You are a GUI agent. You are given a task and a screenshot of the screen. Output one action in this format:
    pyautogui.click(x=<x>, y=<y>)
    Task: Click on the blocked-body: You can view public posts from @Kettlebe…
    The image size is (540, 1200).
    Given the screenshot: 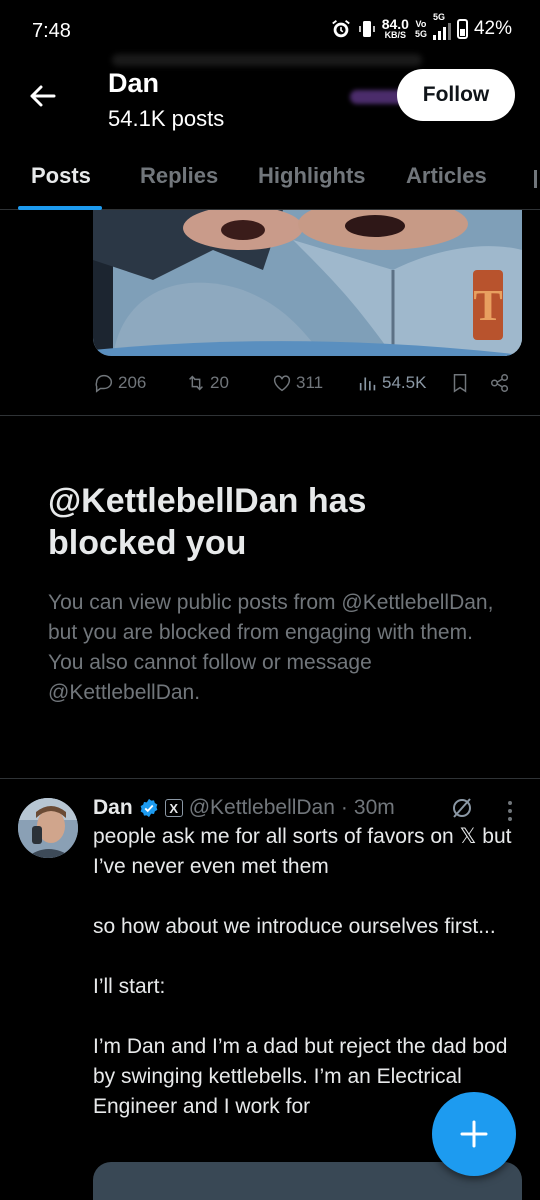 What is the action you would take?
    pyautogui.click(x=271, y=647)
    